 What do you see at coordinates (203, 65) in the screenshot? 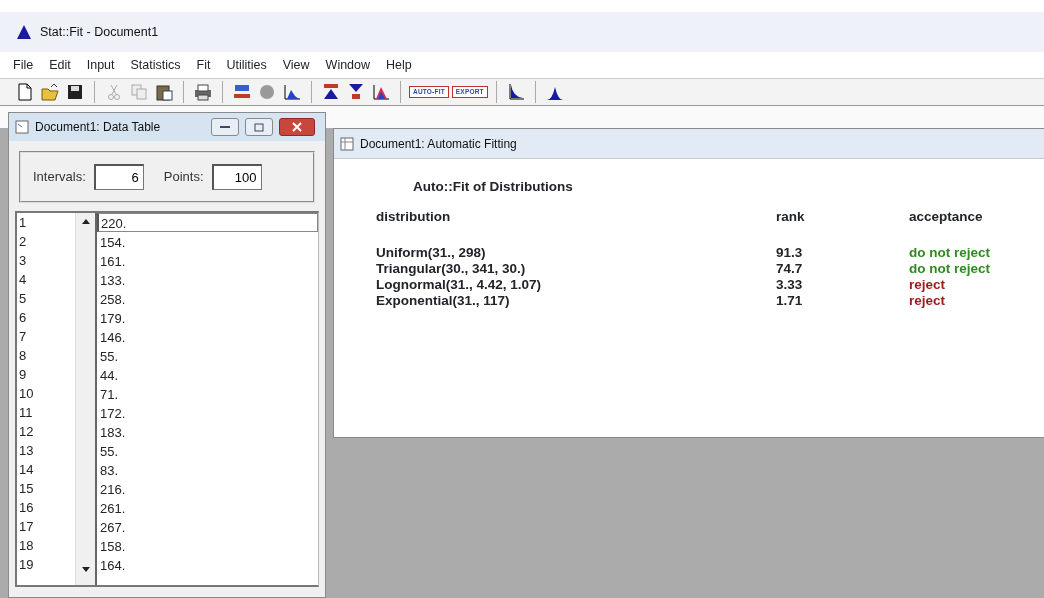
I see `menu-item: Fit` at bounding box center [203, 65].